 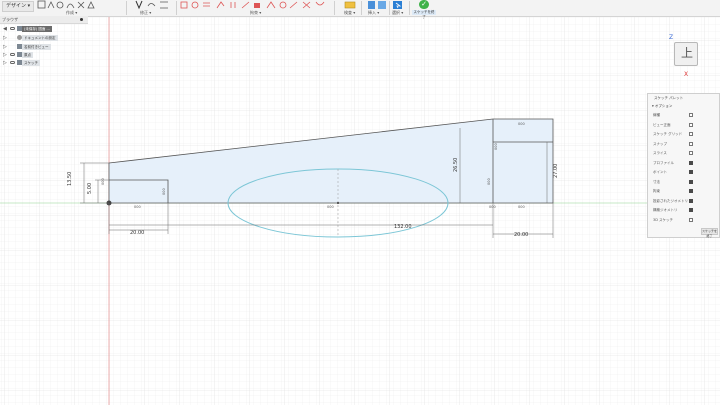 What do you see at coordinates (36, 47) in the screenshot?
I see `tree-item-label: 名前付きビュー` at bounding box center [36, 47].